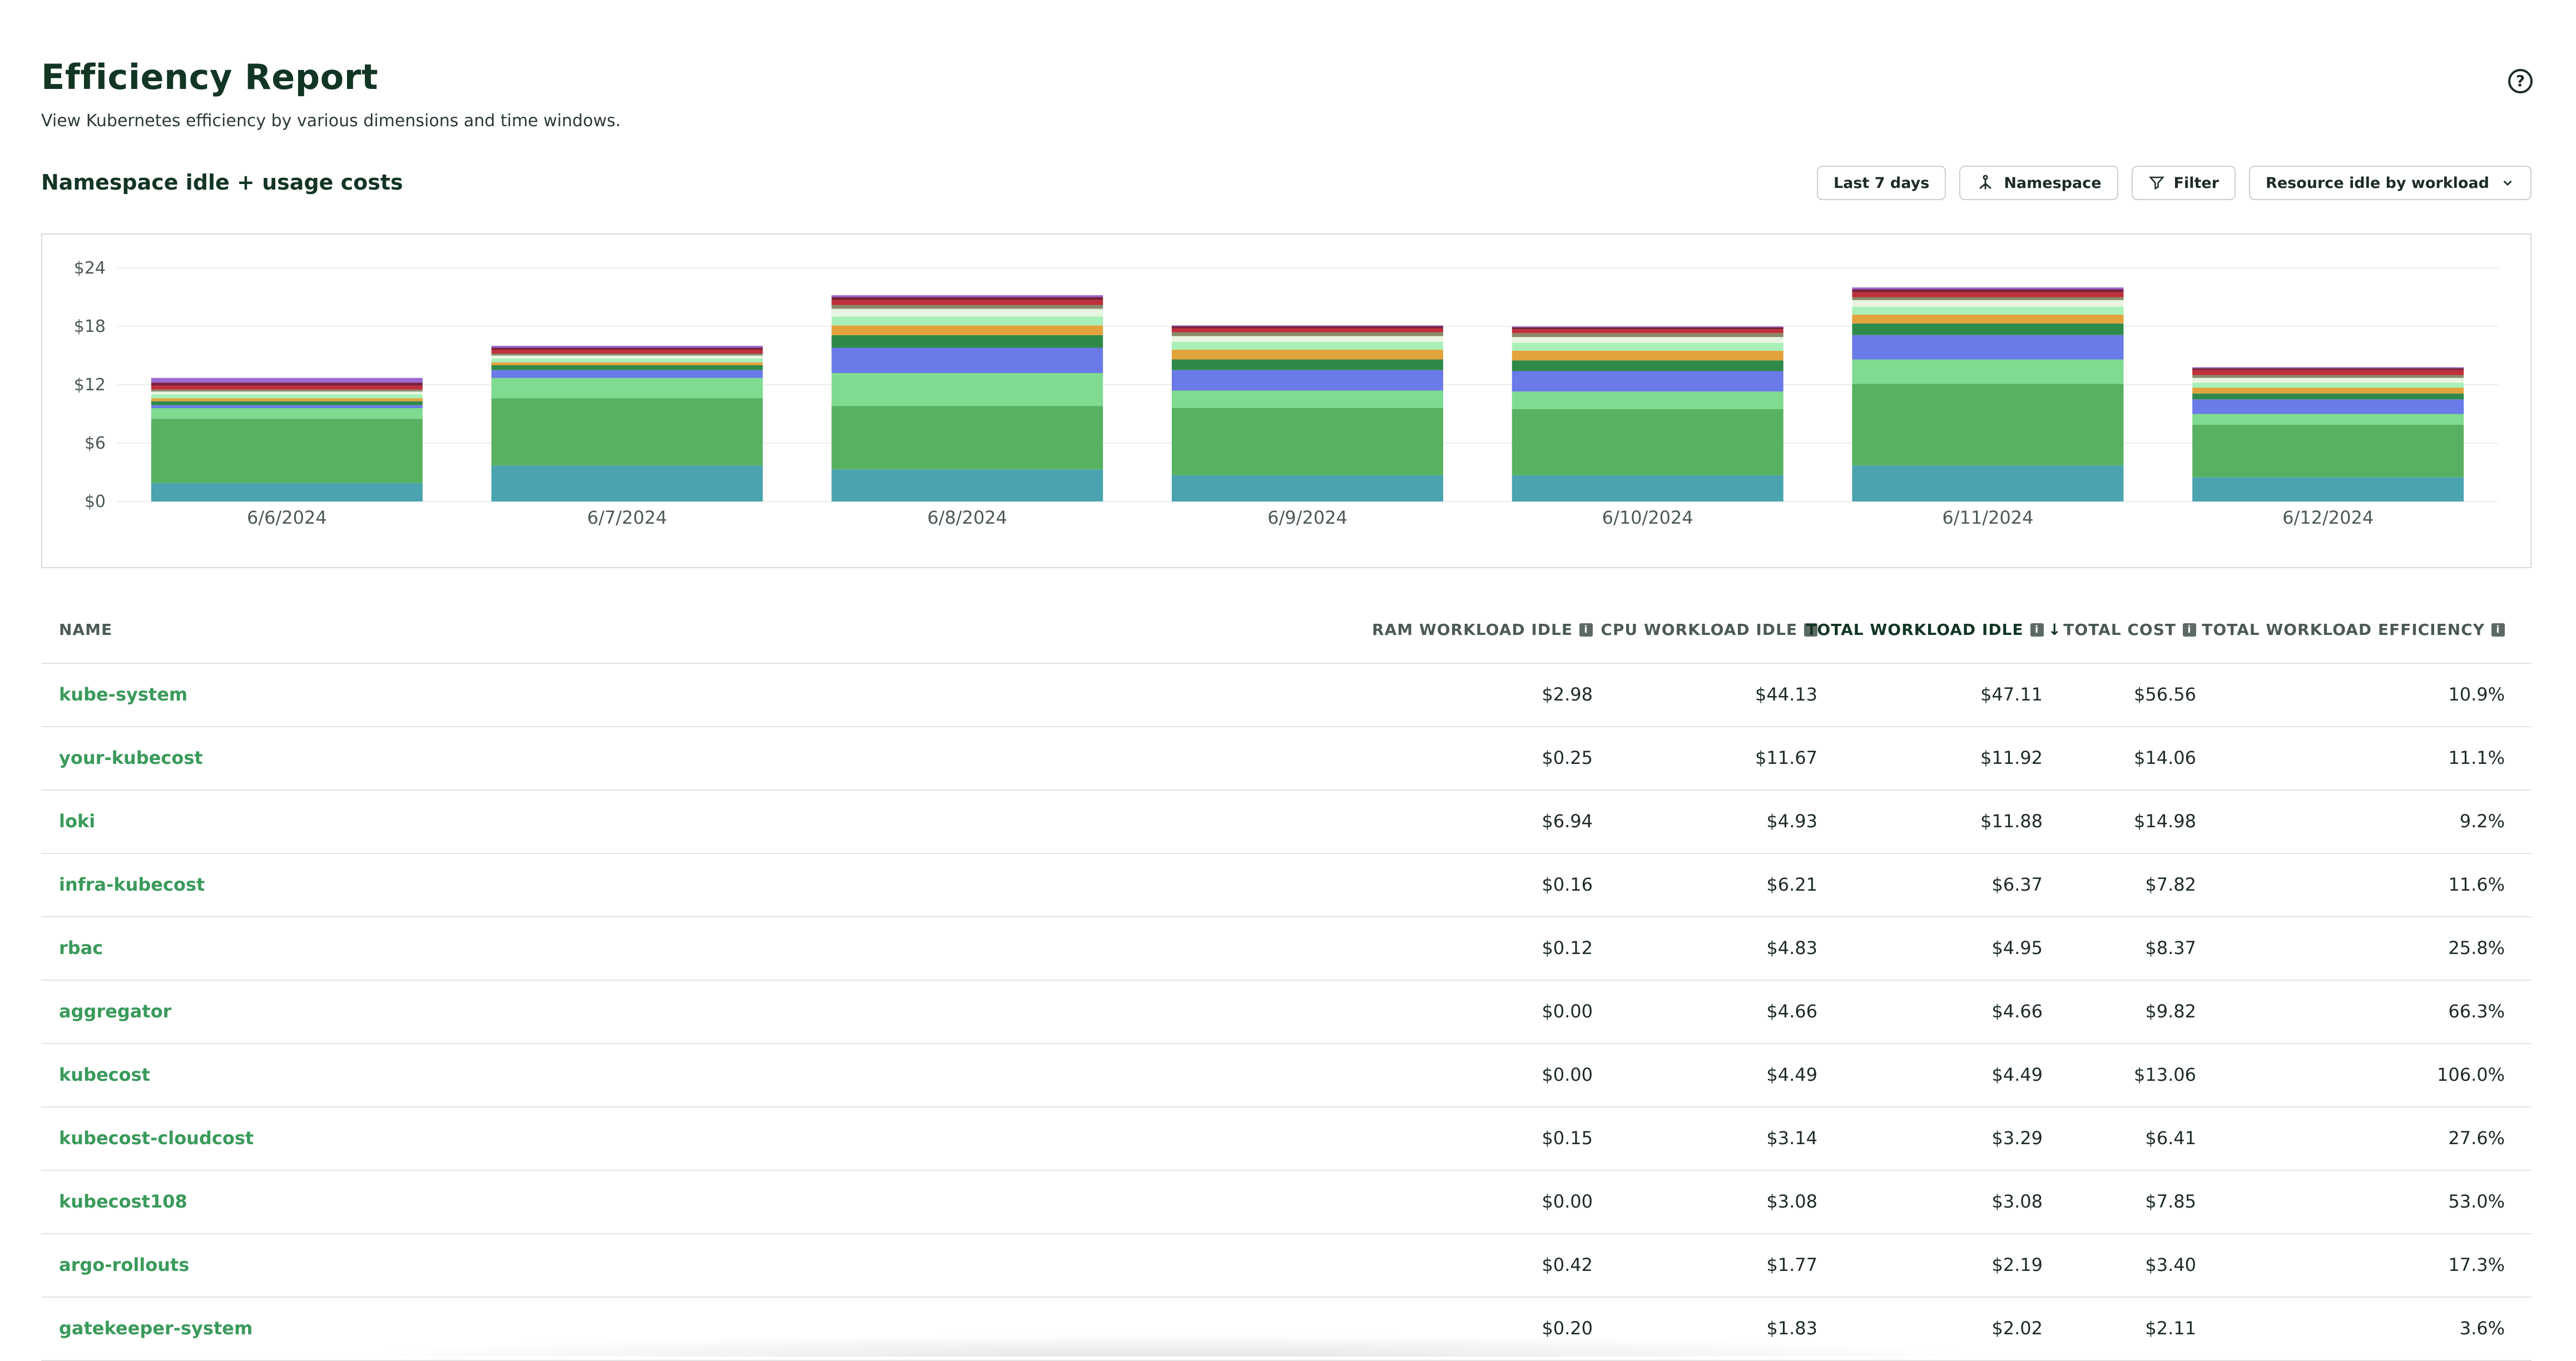 The height and width of the screenshot is (1361, 2576). Describe the element at coordinates (2017, 1138) in the screenshot. I see `total-idle-value: $3.29` at that location.